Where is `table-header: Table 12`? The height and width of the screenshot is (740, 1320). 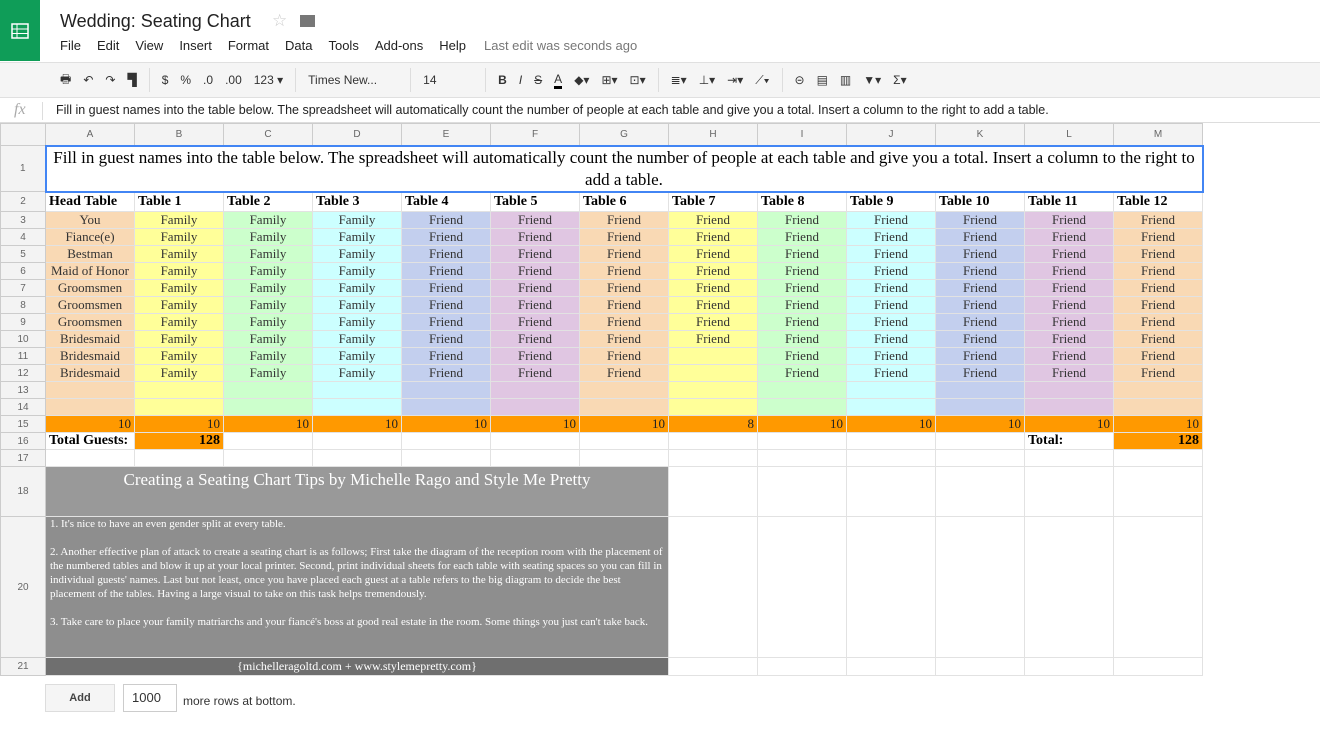 table-header: Table 12 is located at coordinates (1158, 201).